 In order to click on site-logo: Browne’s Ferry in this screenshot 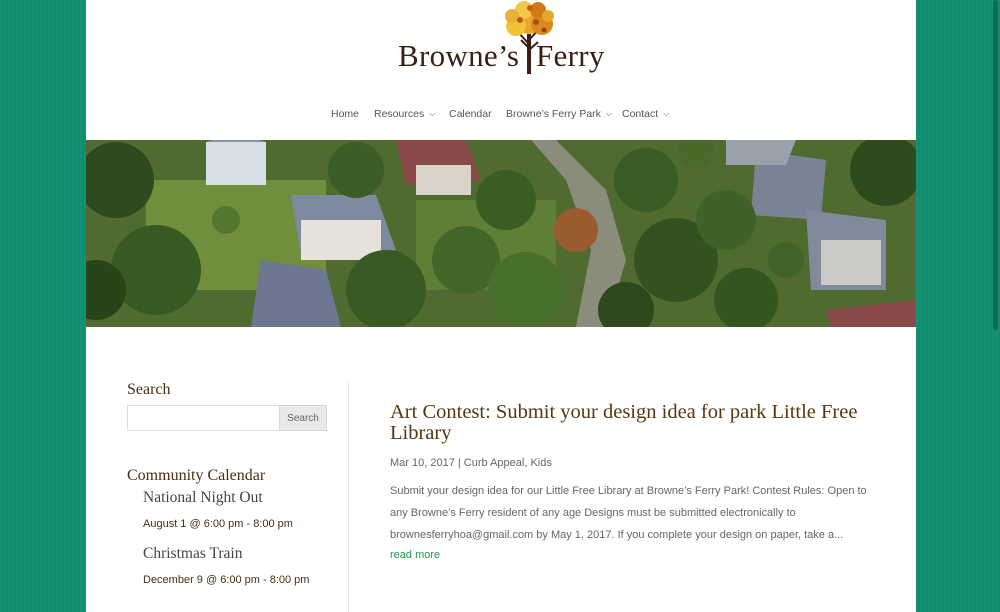, I will do `click(503, 40)`.